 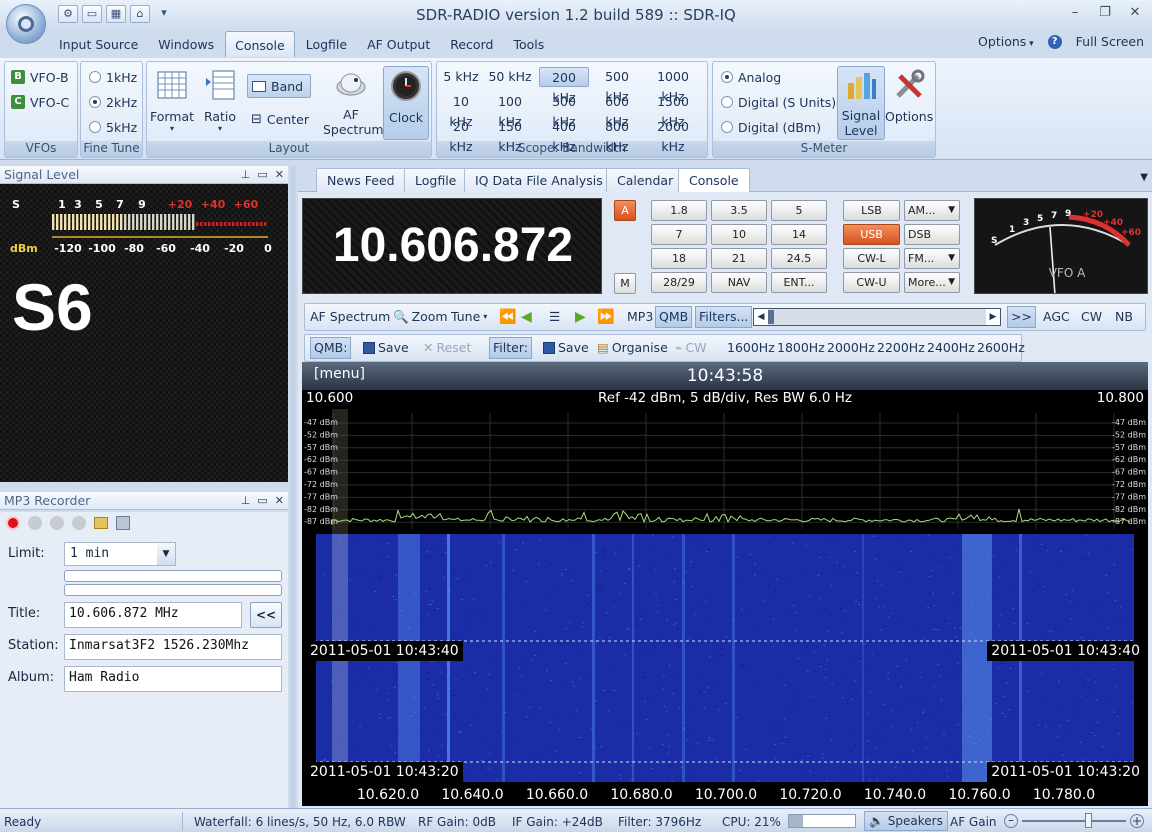 I want to click on bandwidth-10-khz: 10 kHz, so click(x=461, y=110).